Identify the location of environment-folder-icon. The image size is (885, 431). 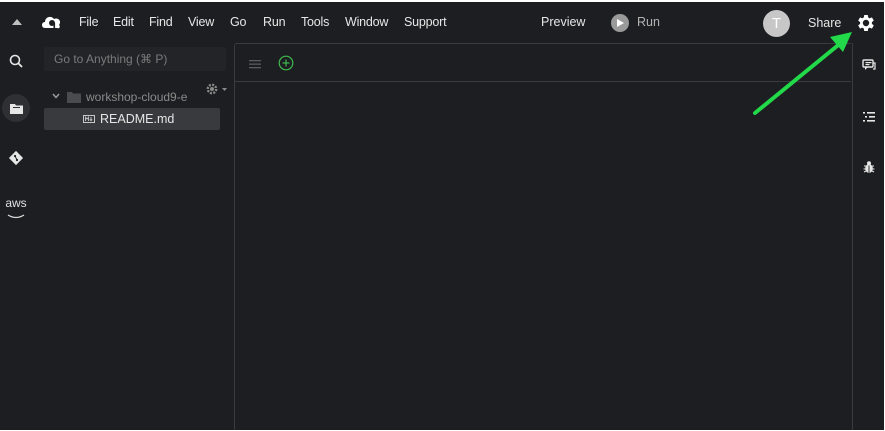
(16, 108).